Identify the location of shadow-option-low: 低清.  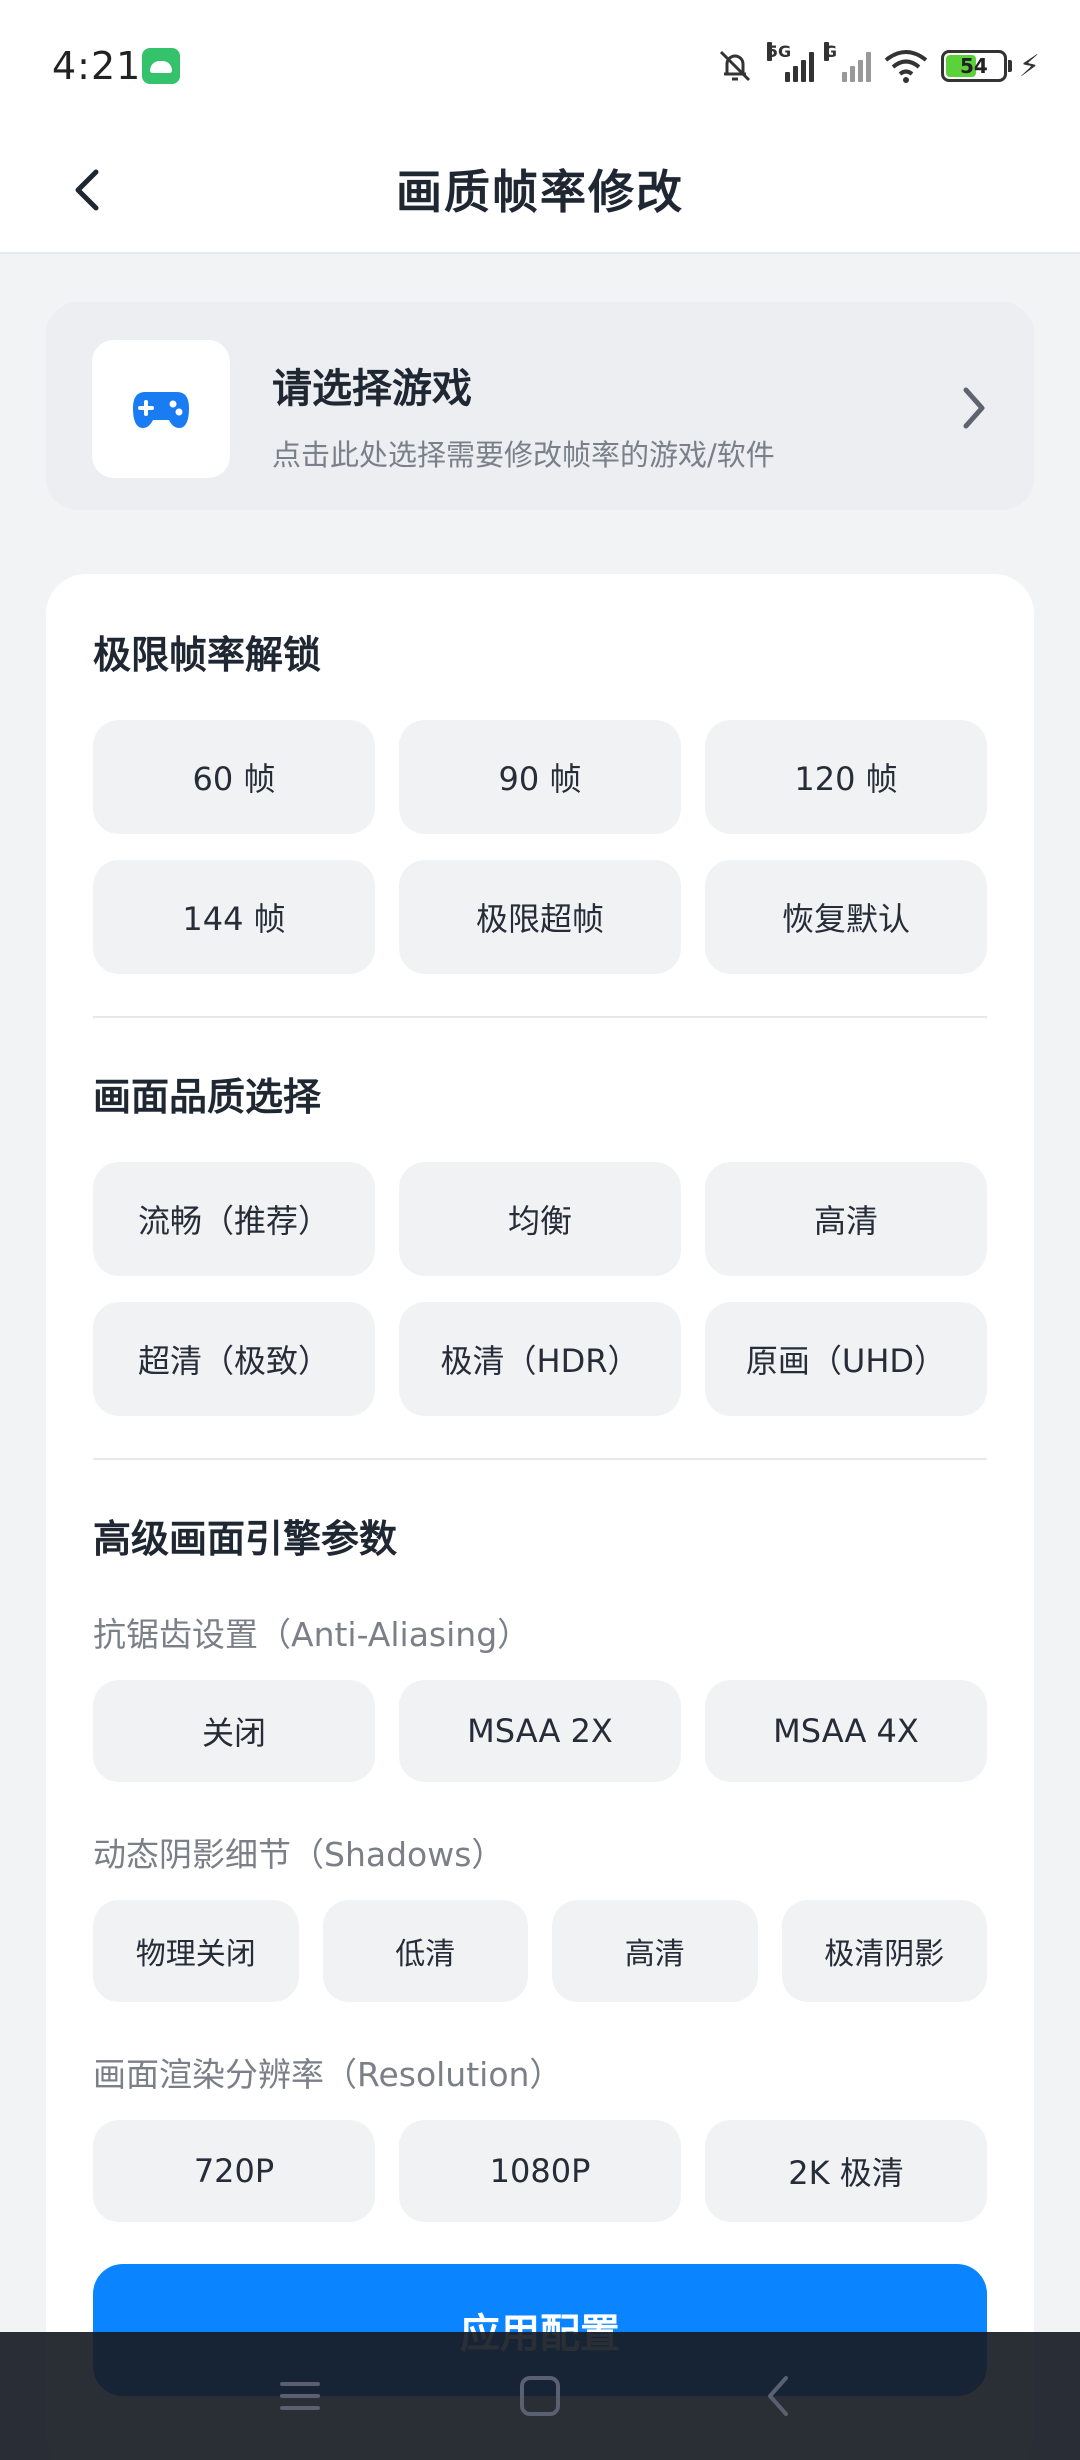
(425, 1951).